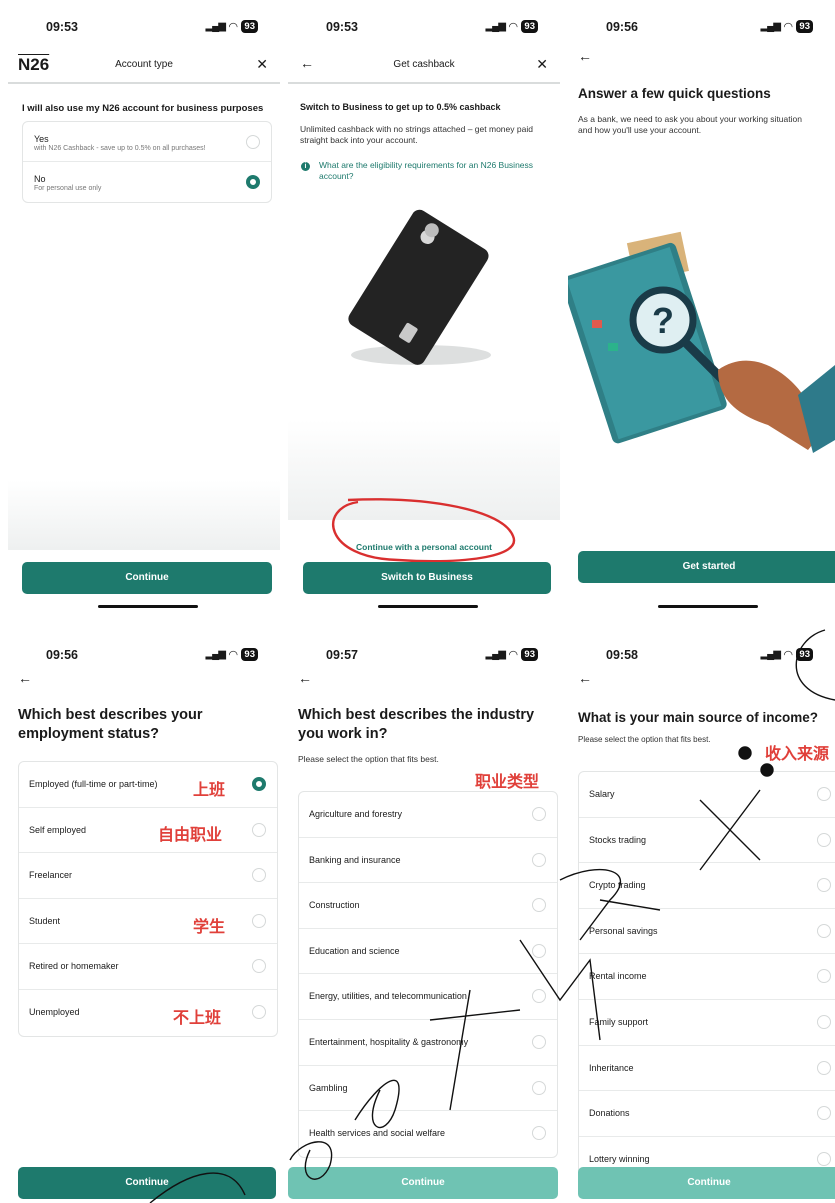  Describe the element at coordinates (190, 835) in the screenshot. I see `annotation-self-employed: 自由职业` at that location.